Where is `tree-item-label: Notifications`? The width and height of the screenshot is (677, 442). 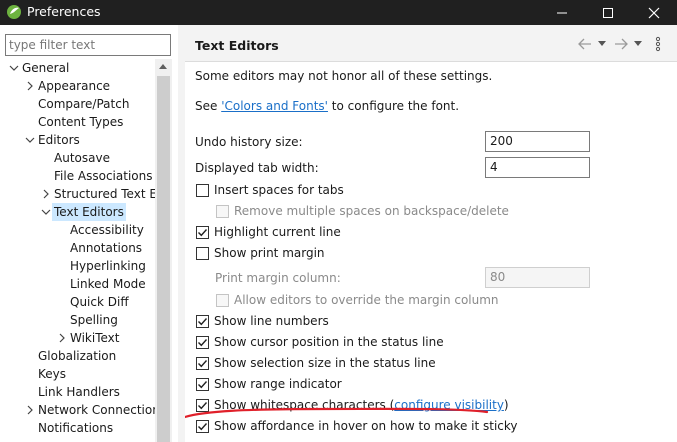
tree-item-label: Notifications is located at coordinates (76, 428).